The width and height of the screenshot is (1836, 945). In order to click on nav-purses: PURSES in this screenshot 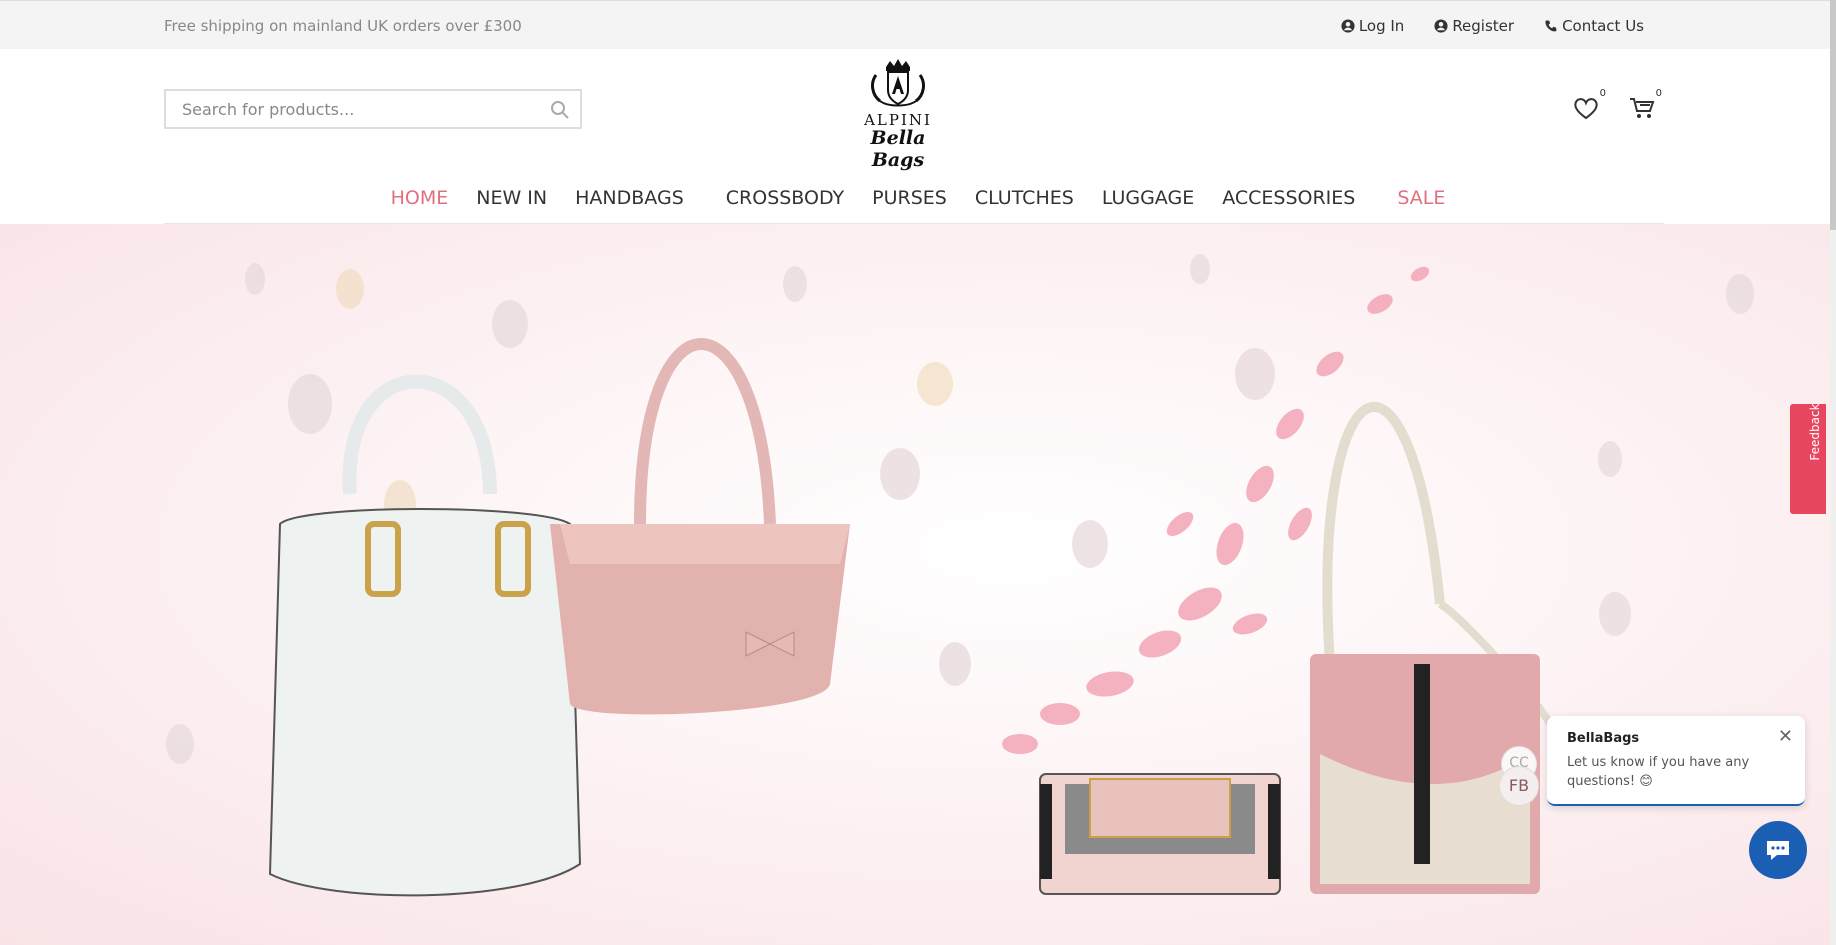, I will do `click(909, 199)`.